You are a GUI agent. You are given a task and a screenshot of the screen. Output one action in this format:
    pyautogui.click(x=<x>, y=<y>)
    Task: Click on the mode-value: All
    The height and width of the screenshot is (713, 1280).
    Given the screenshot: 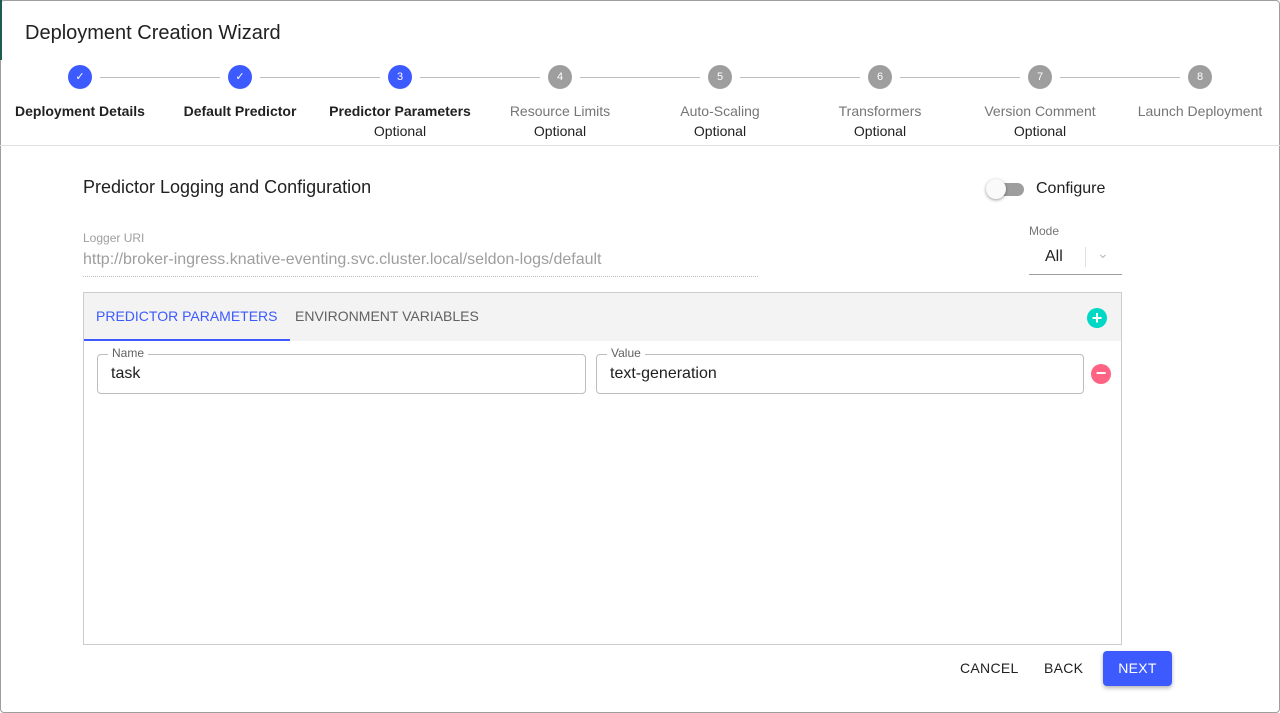 What is the action you would take?
    pyautogui.click(x=1054, y=256)
    